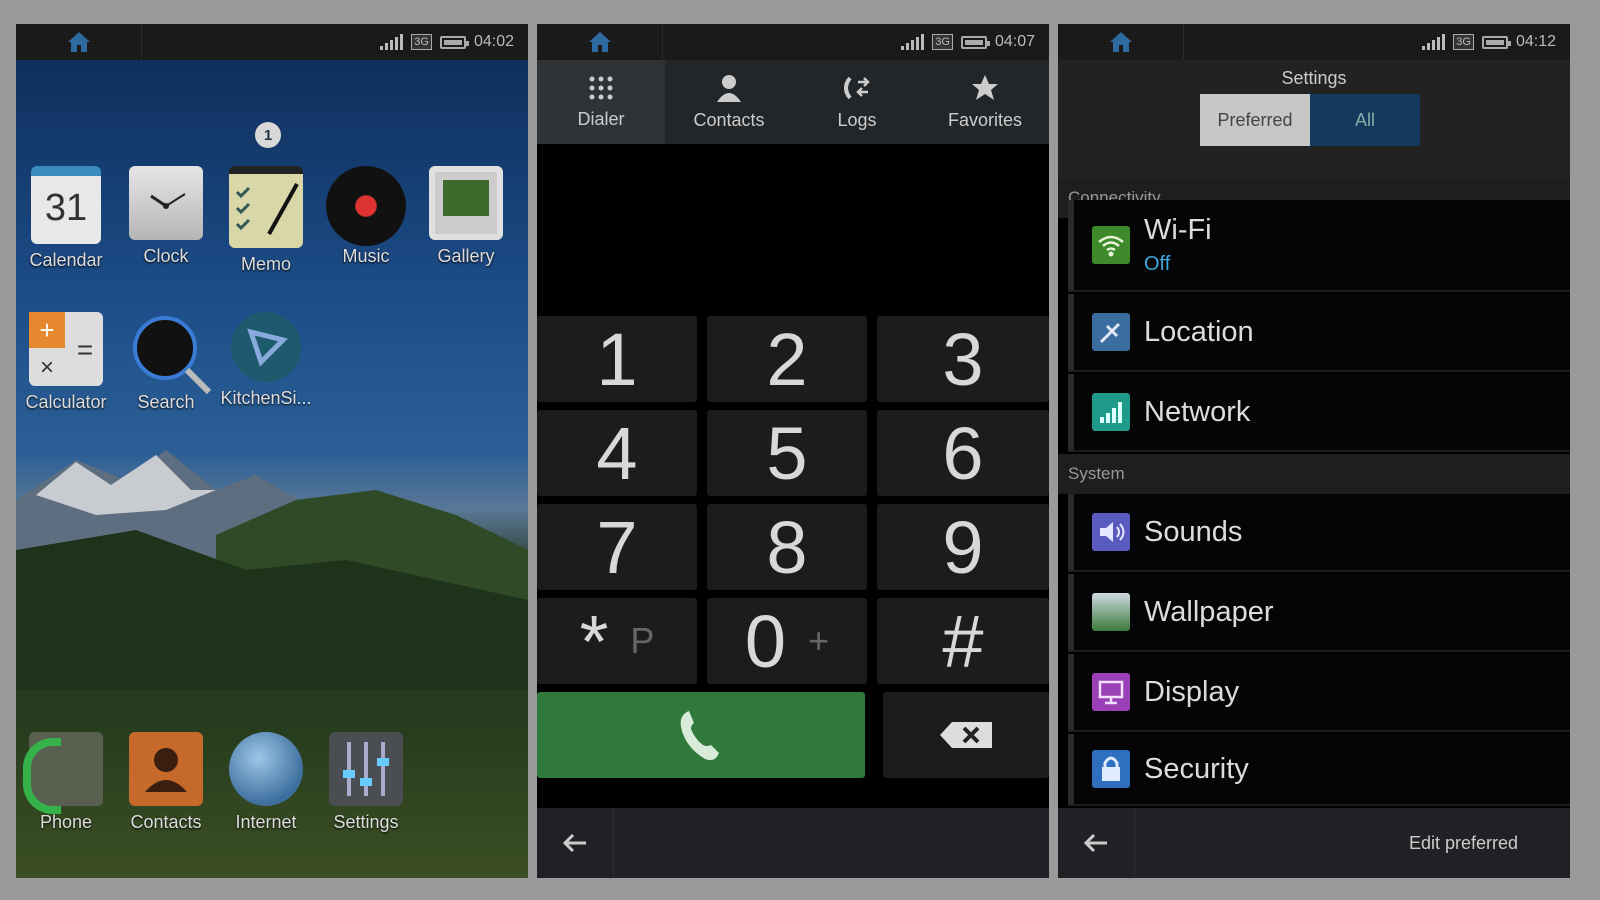 The image size is (1600, 900). Describe the element at coordinates (1319, 413) in the screenshot. I see `settings-item-network: Network` at that location.